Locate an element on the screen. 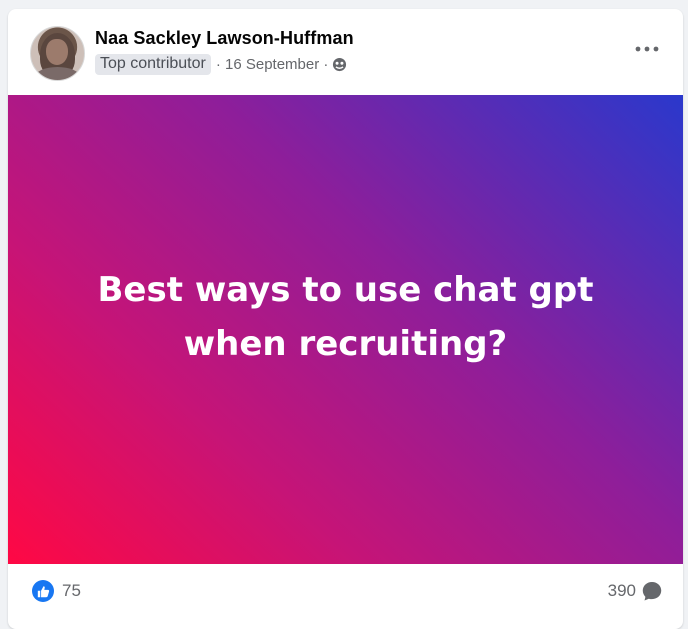  globe-icon is located at coordinates (339, 64).